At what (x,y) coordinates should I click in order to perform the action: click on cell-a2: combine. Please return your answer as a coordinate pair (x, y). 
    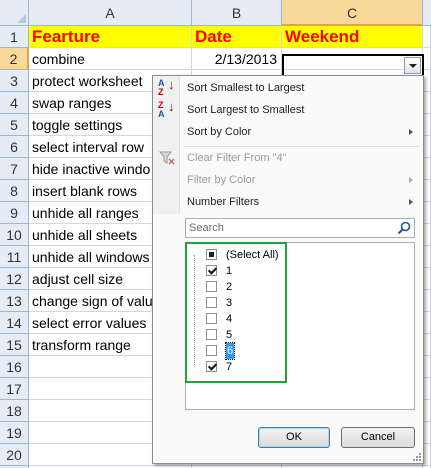
    Looking at the image, I should click on (110, 59).